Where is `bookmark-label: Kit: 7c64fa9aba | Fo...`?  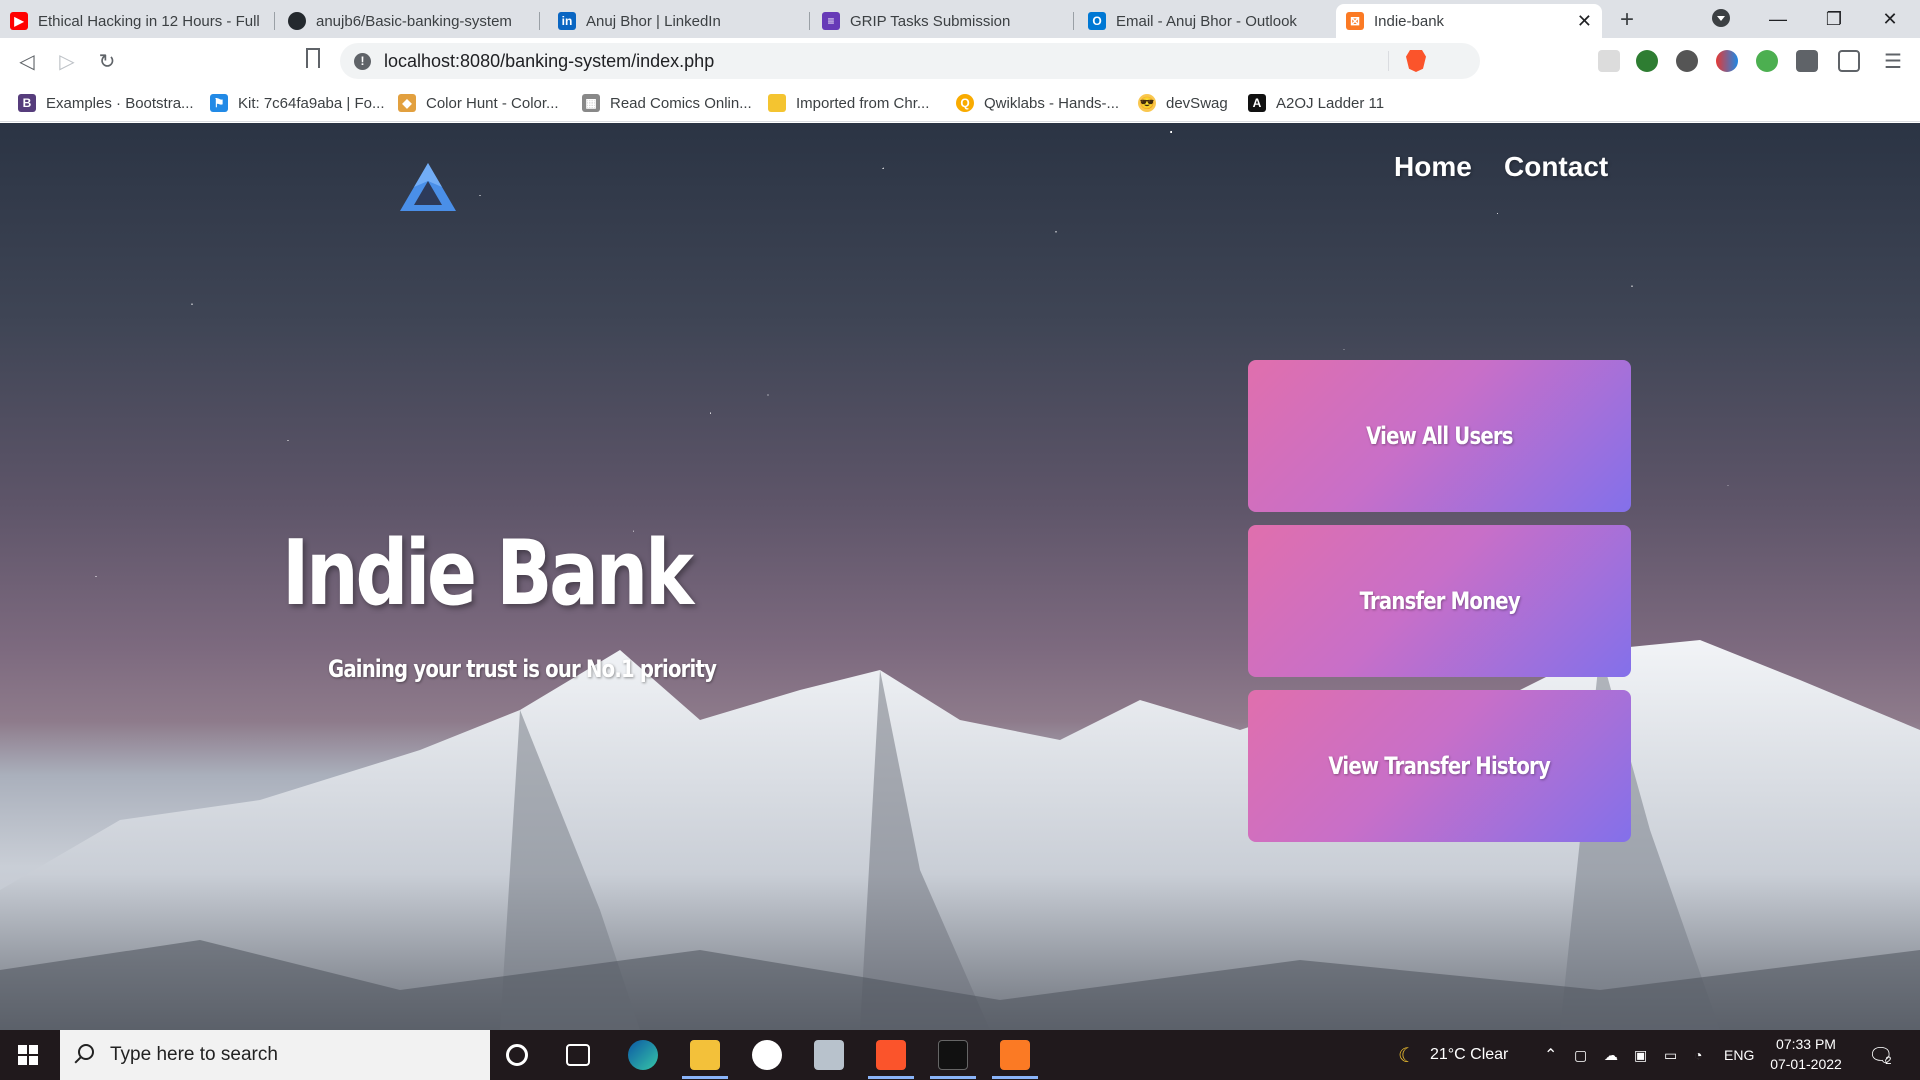
bookmark-label: Kit: 7c64fa9aba | Fo... is located at coordinates (311, 103).